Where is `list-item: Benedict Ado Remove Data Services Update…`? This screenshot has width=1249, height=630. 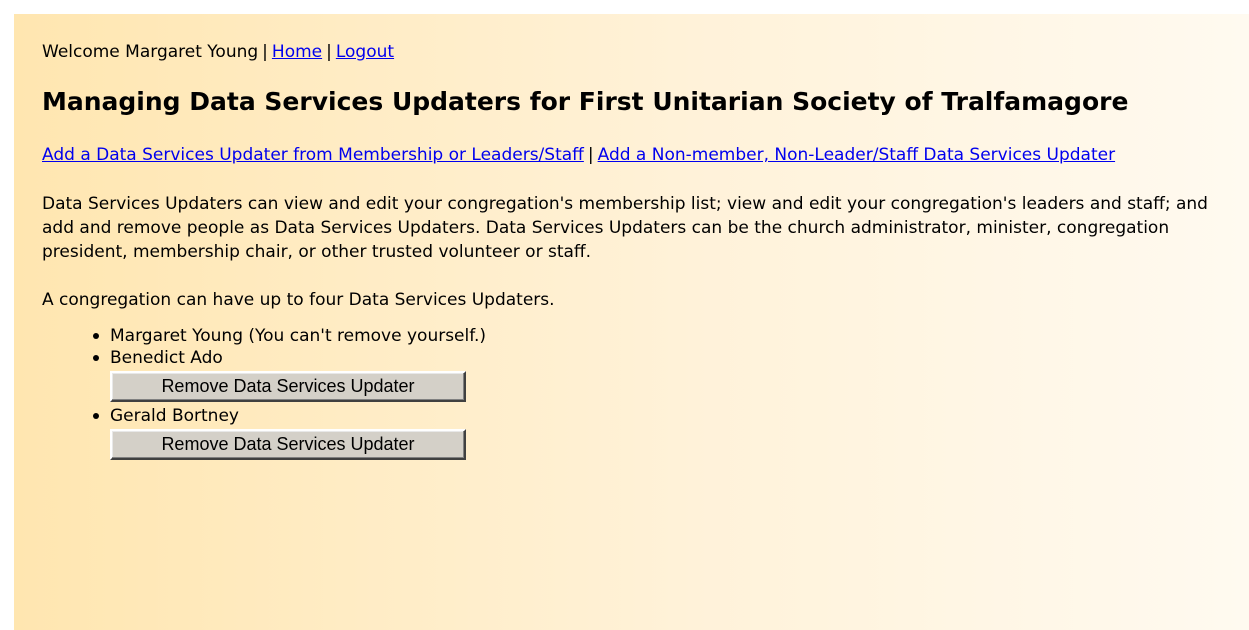
list-item: Benedict Ado Remove Data Services Update… is located at coordinates (671, 374).